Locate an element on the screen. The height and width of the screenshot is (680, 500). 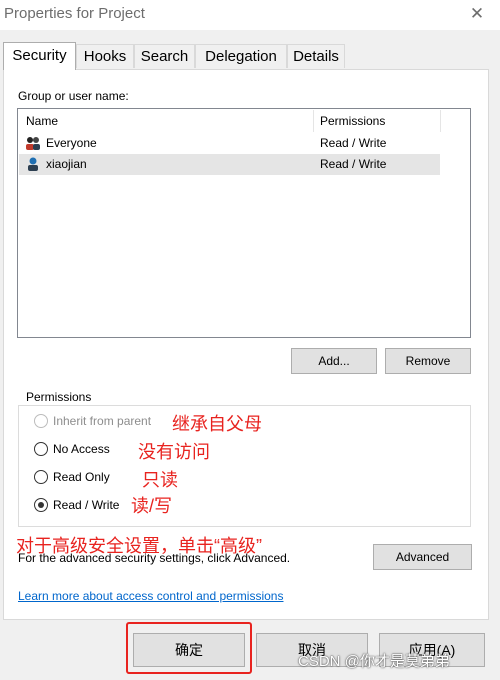
group-user-label: Group or user name: is located at coordinates (73, 96).